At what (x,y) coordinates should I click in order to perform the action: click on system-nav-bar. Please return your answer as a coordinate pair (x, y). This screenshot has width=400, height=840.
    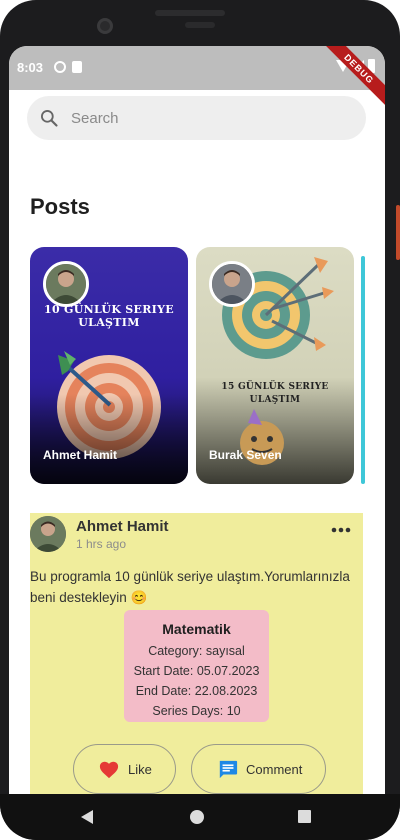
    Looking at the image, I should click on (200, 817).